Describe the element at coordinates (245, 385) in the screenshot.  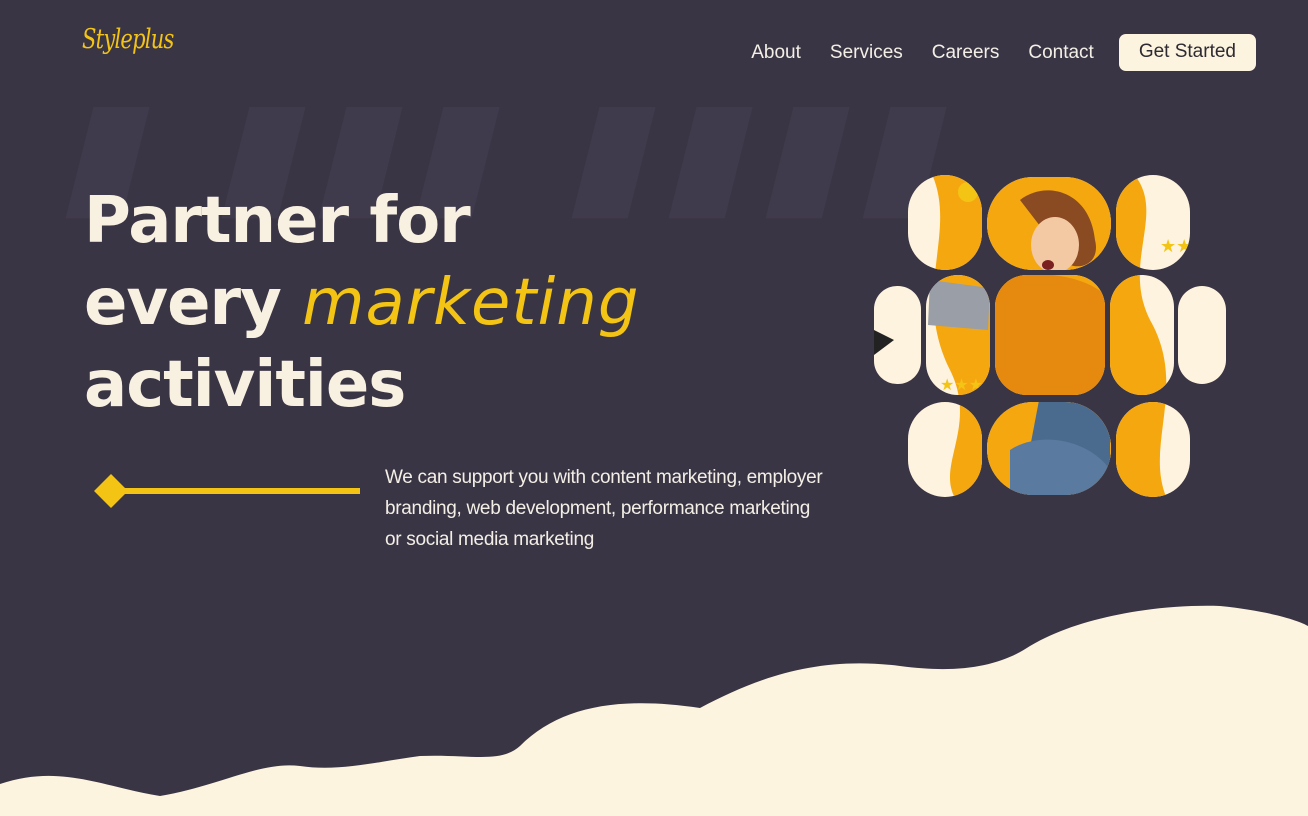
I see `hero-title-line3: activities` at that location.